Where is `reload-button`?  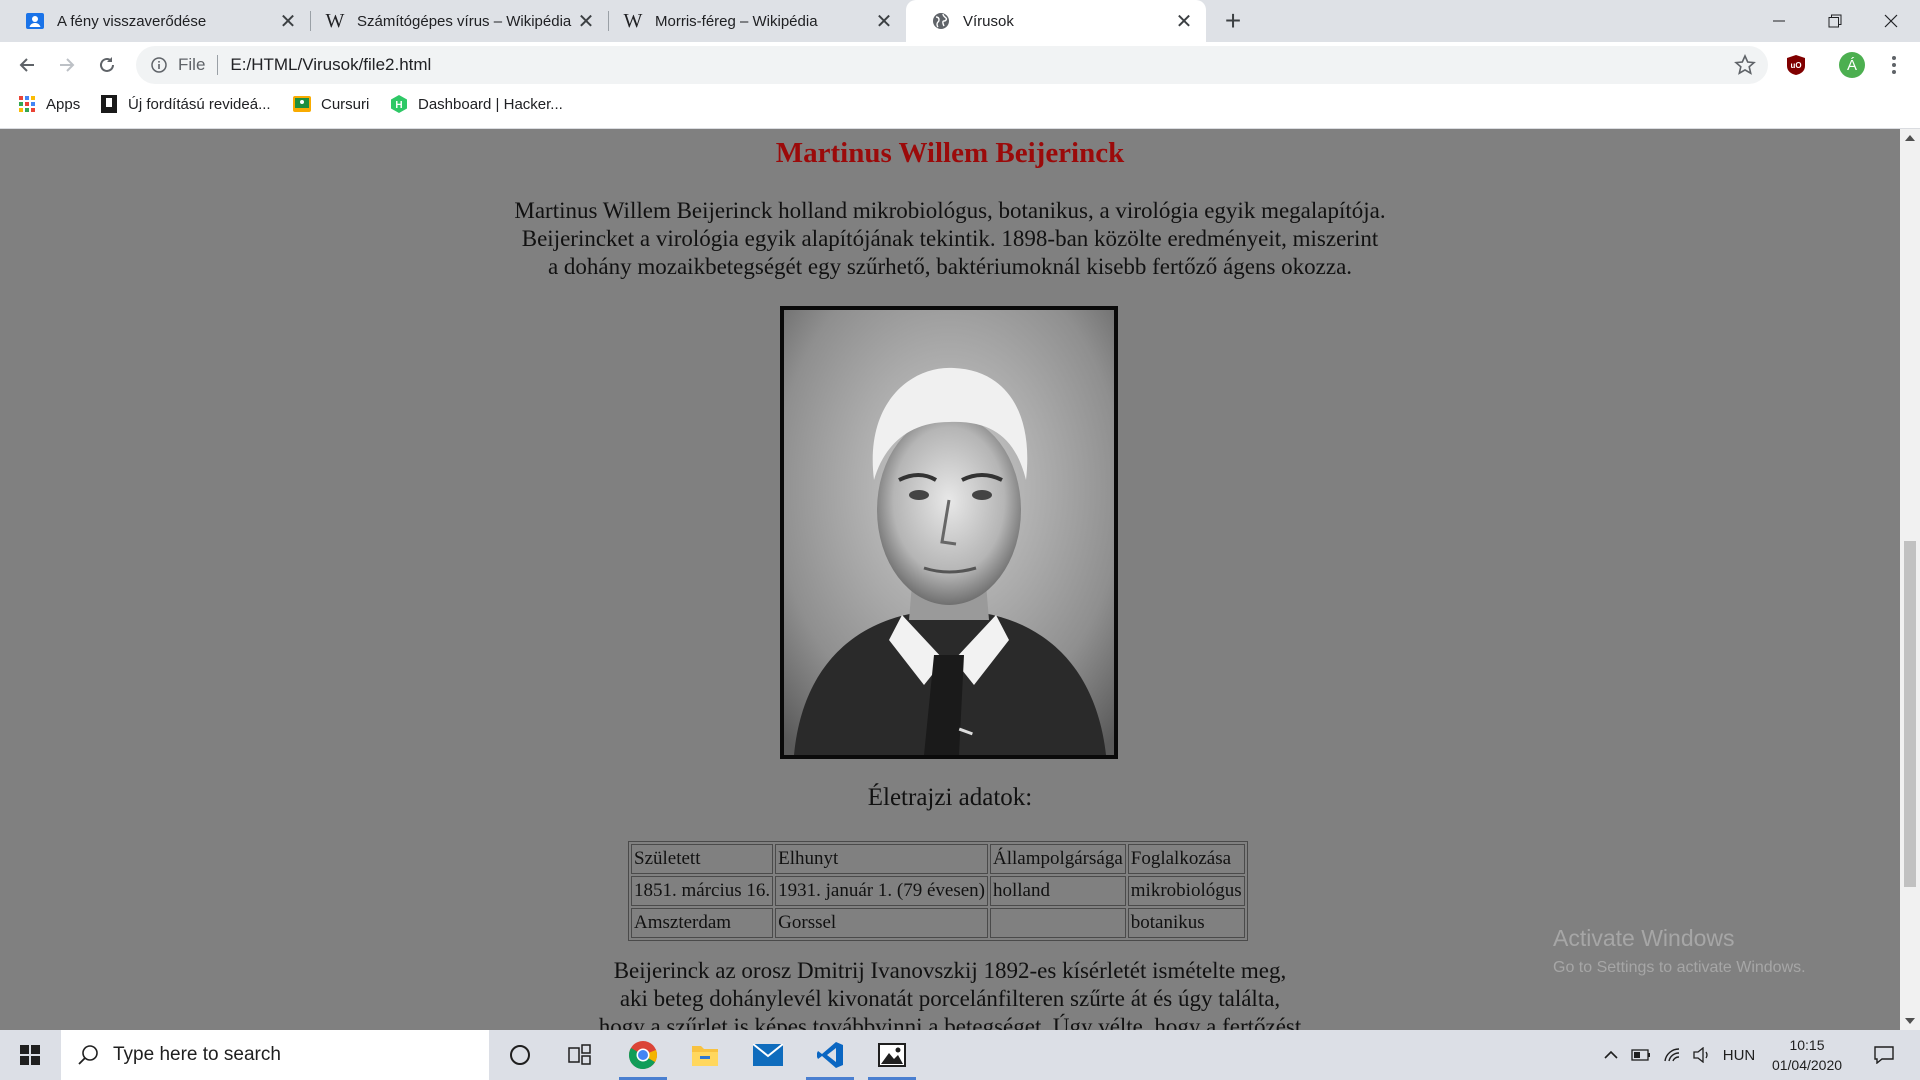 reload-button is located at coordinates (107, 65).